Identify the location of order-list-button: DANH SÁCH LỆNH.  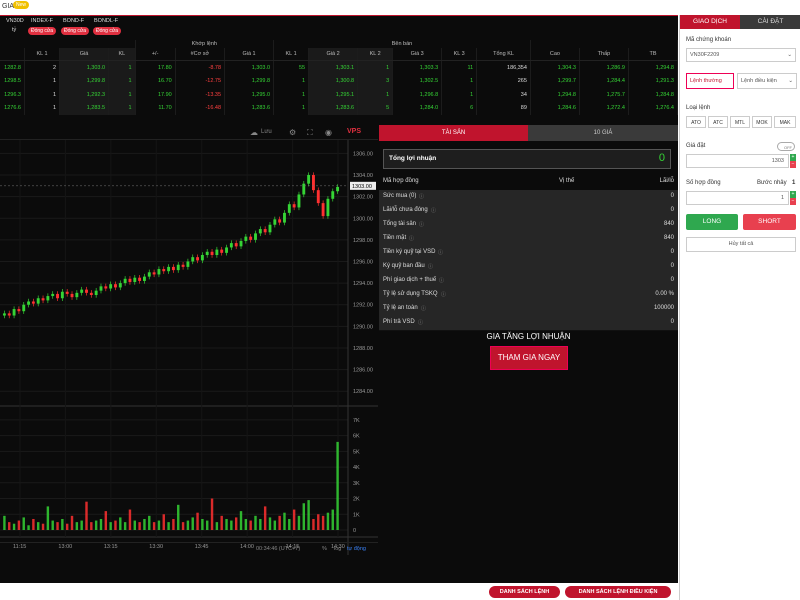
(524, 592).